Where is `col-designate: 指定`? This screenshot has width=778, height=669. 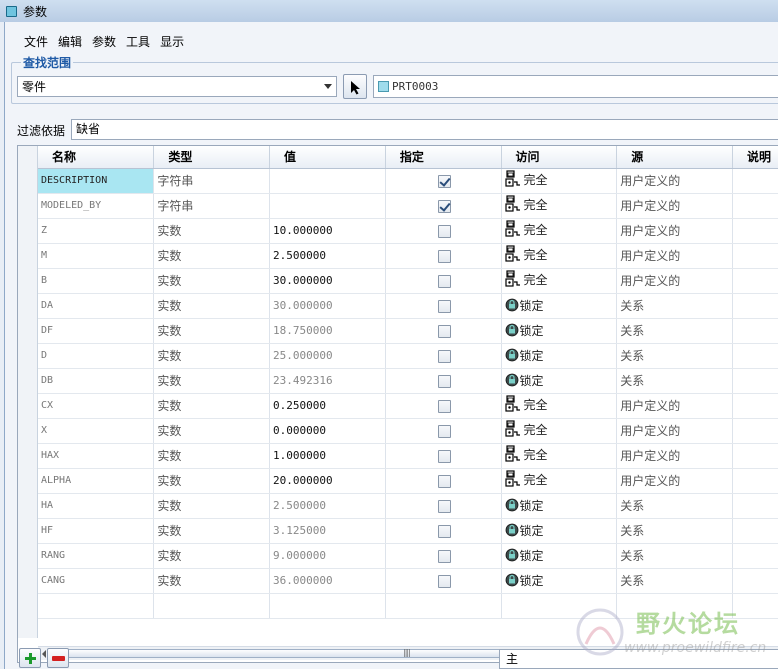
col-designate: 指定 is located at coordinates (443, 157).